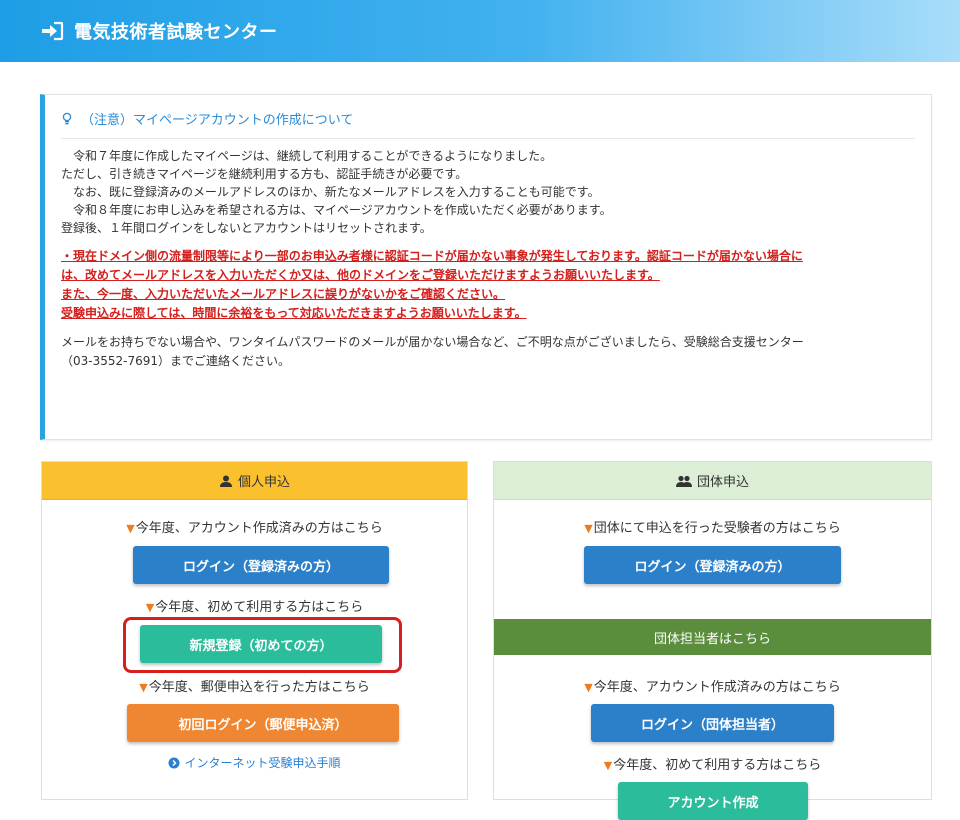 This screenshot has width=960, height=820. I want to click on group-panel-header: 団体申込, so click(712, 481).